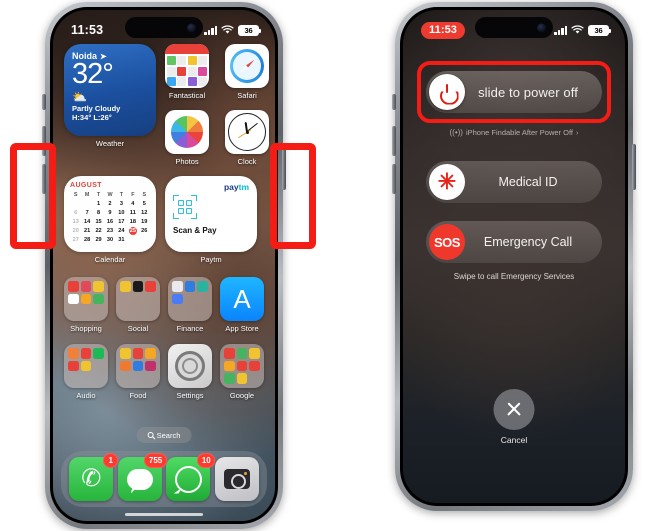 This screenshot has width=662, height=531. What do you see at coordinates (138, 372) in the screenshot?
I see `folder-food: Food` at bounding box center [138, 372].